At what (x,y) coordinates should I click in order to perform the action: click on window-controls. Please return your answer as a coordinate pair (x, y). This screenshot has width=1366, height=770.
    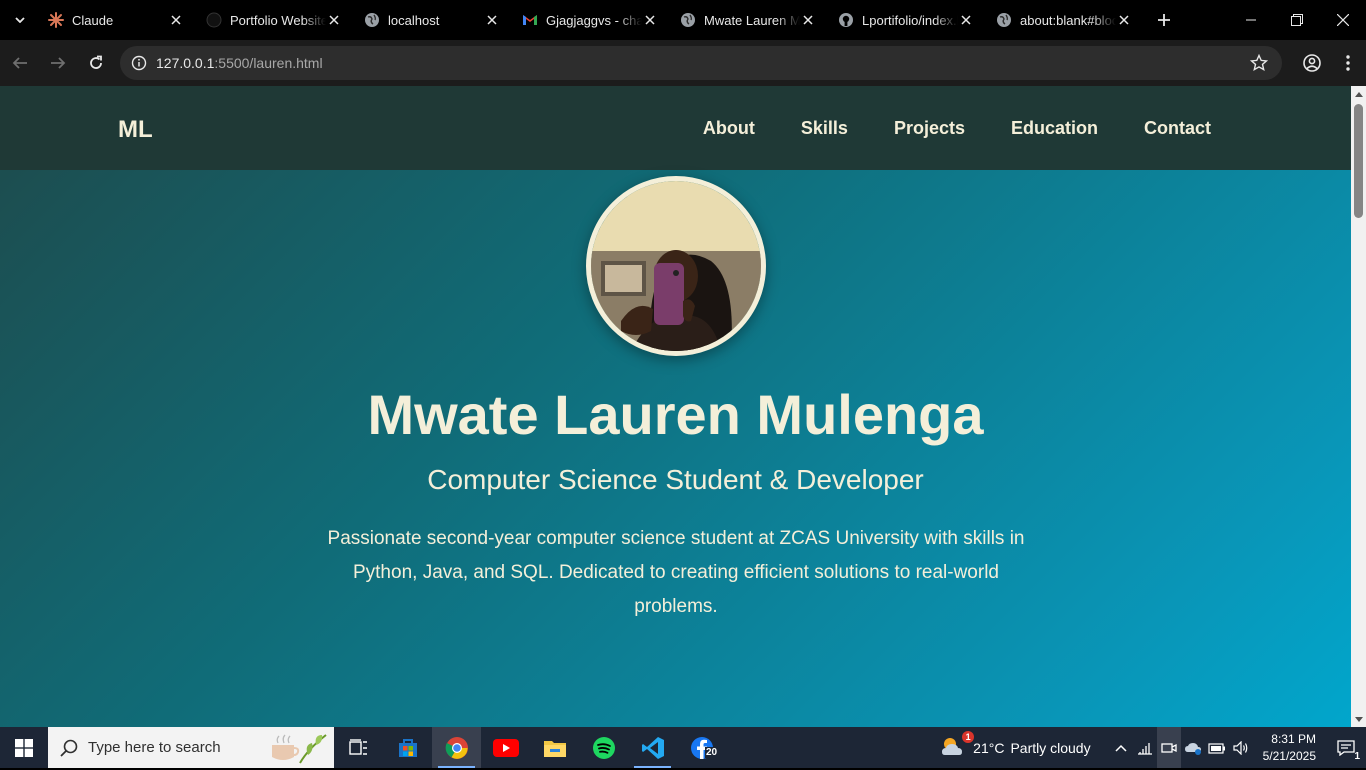
    Looking at the image, I should click on (1297, 20).